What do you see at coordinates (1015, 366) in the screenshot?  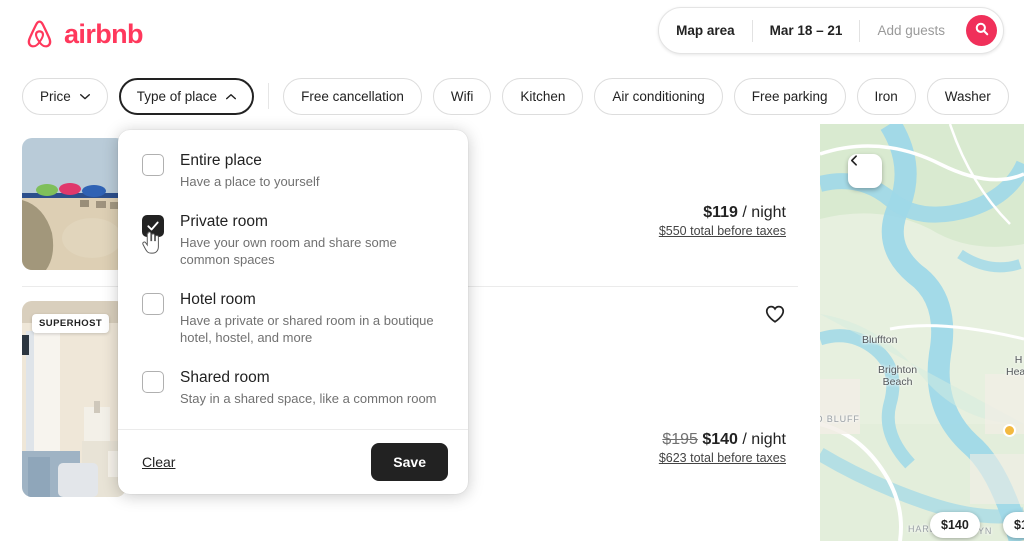 I see `map-label: H Head` at bounding box center [1015, 366].